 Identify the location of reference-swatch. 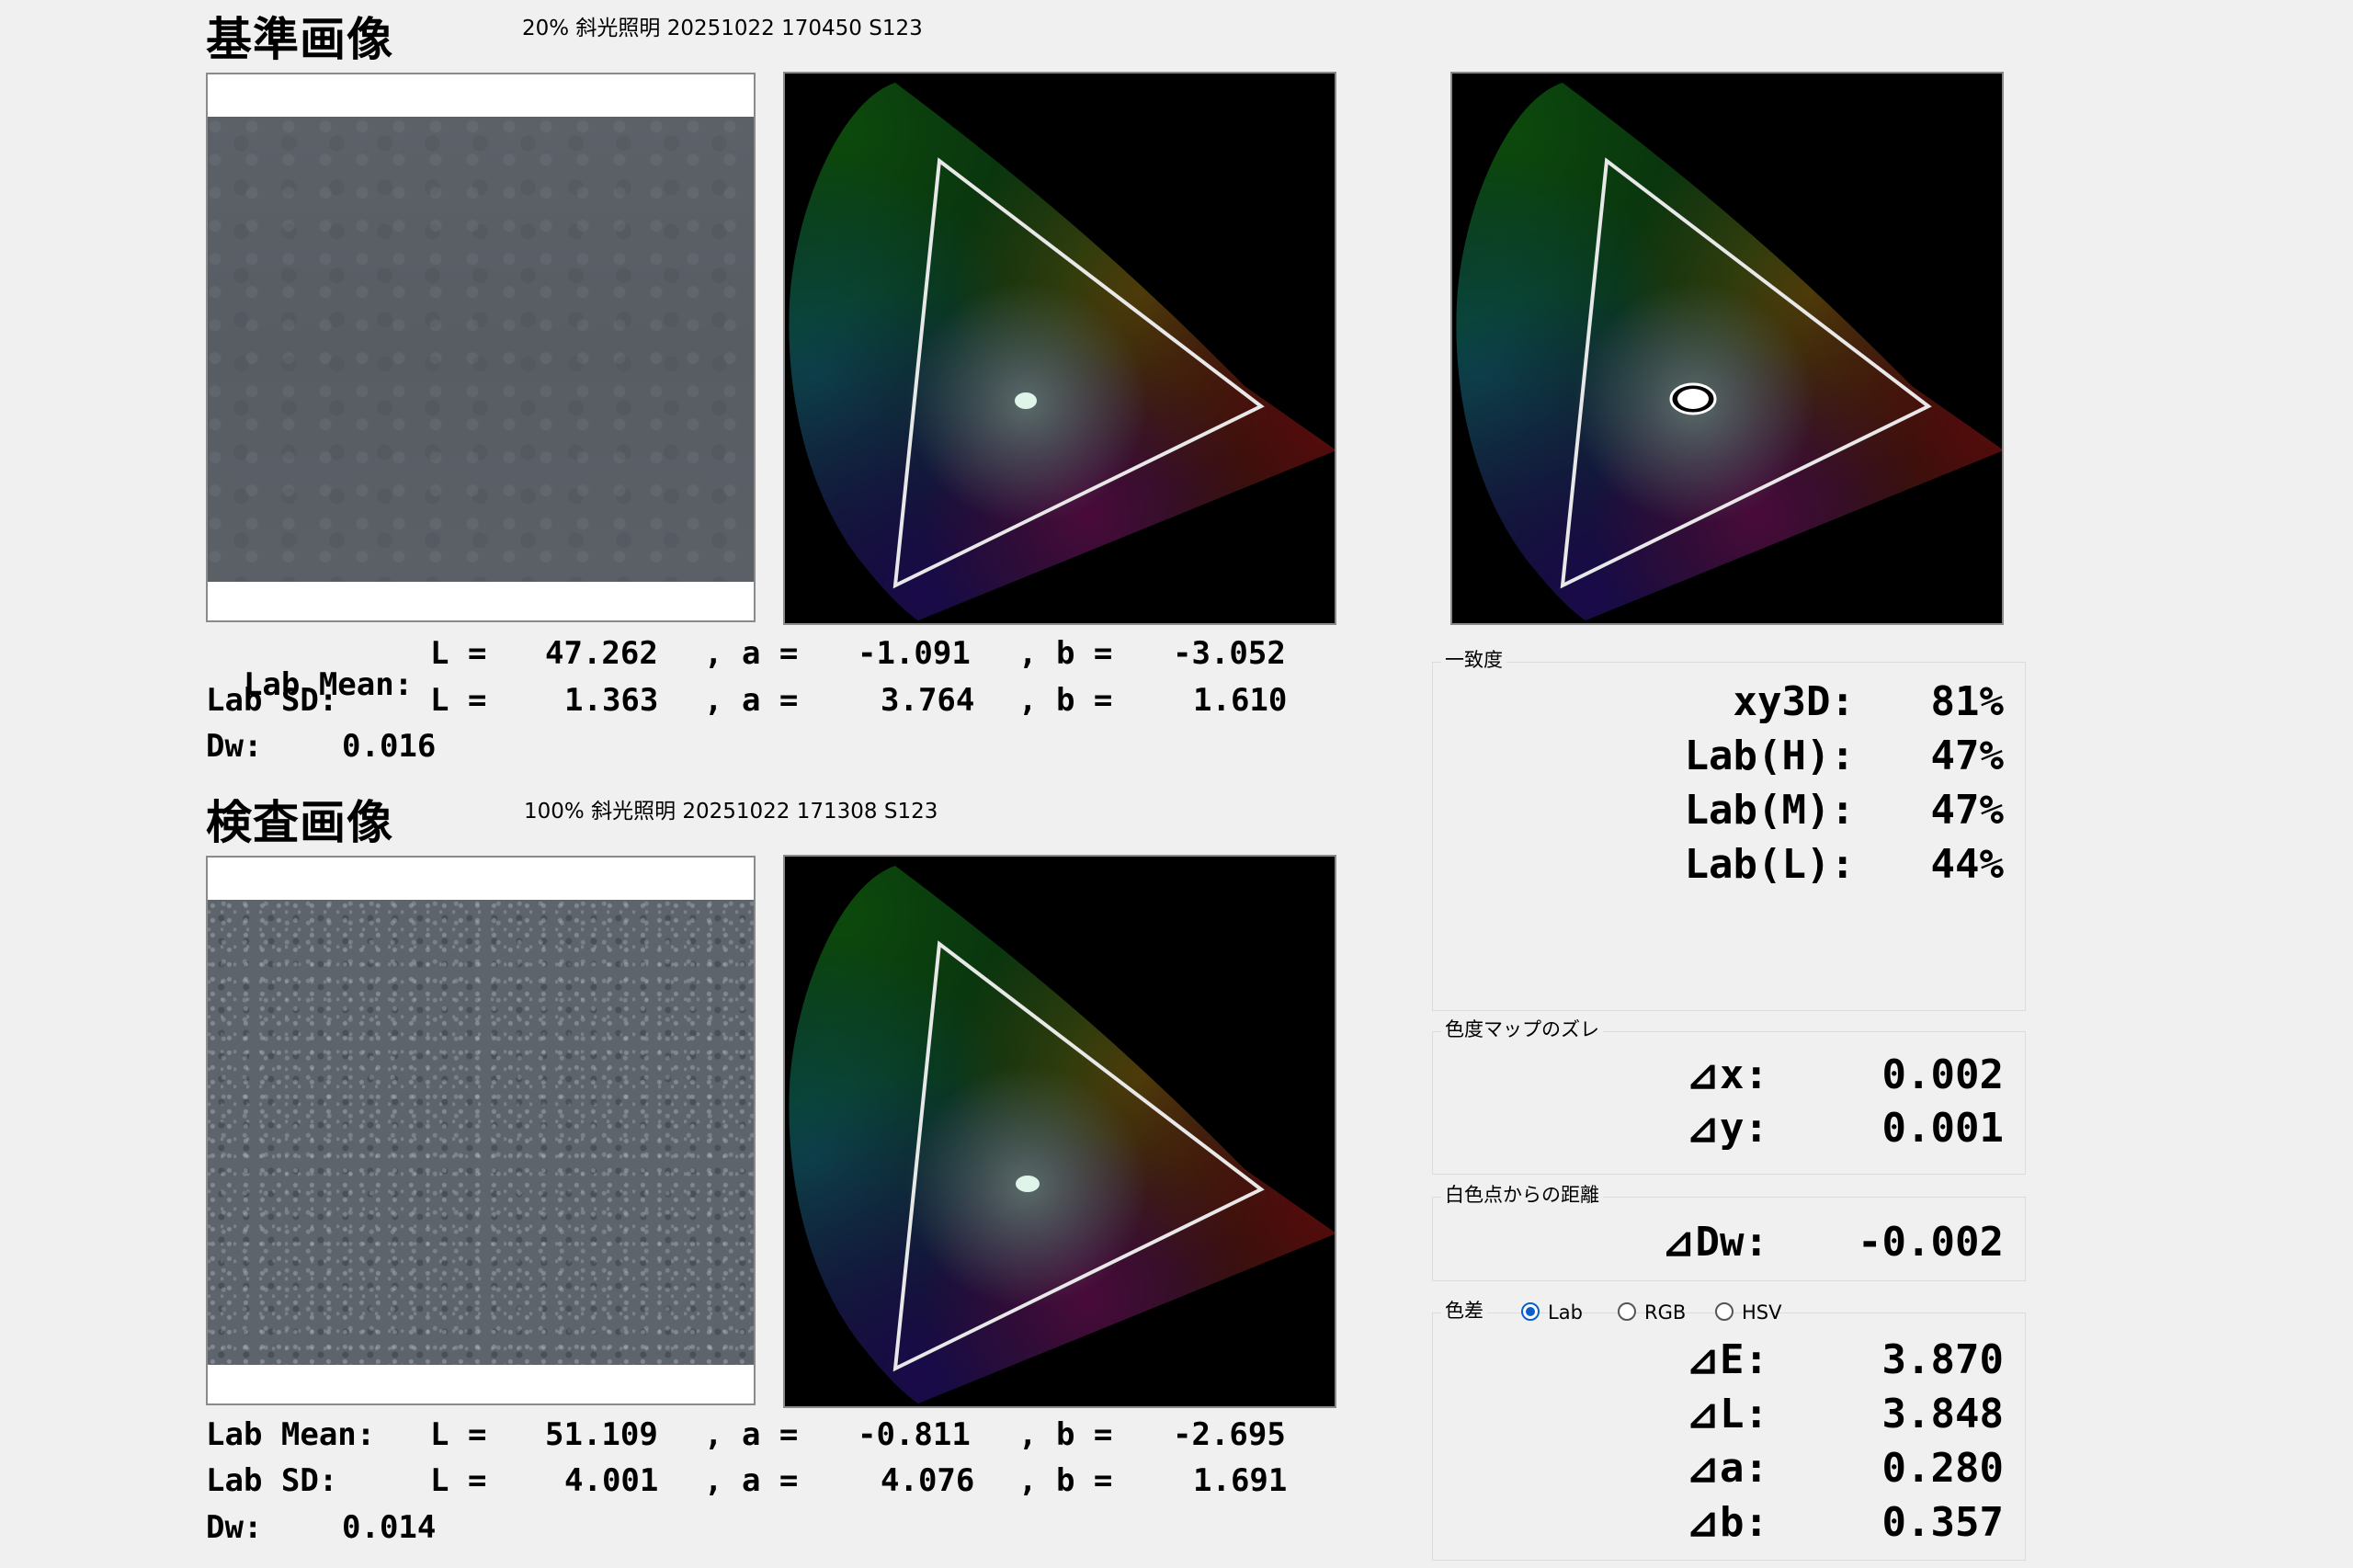
(481, 349).